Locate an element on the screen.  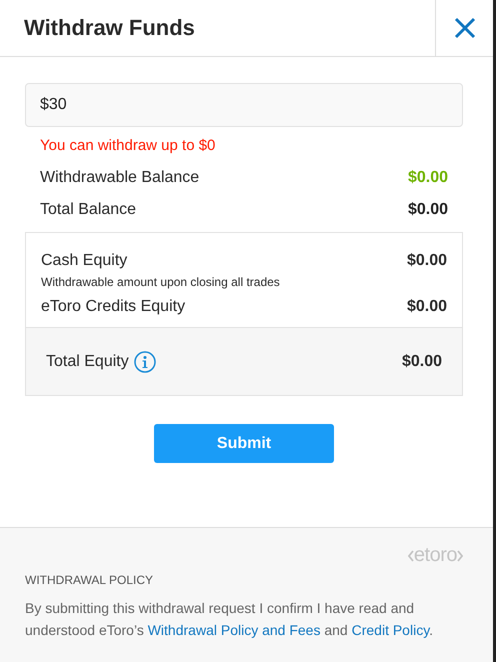
error-message: You can withdraw up to $0 is located at coordinates (128, 145).